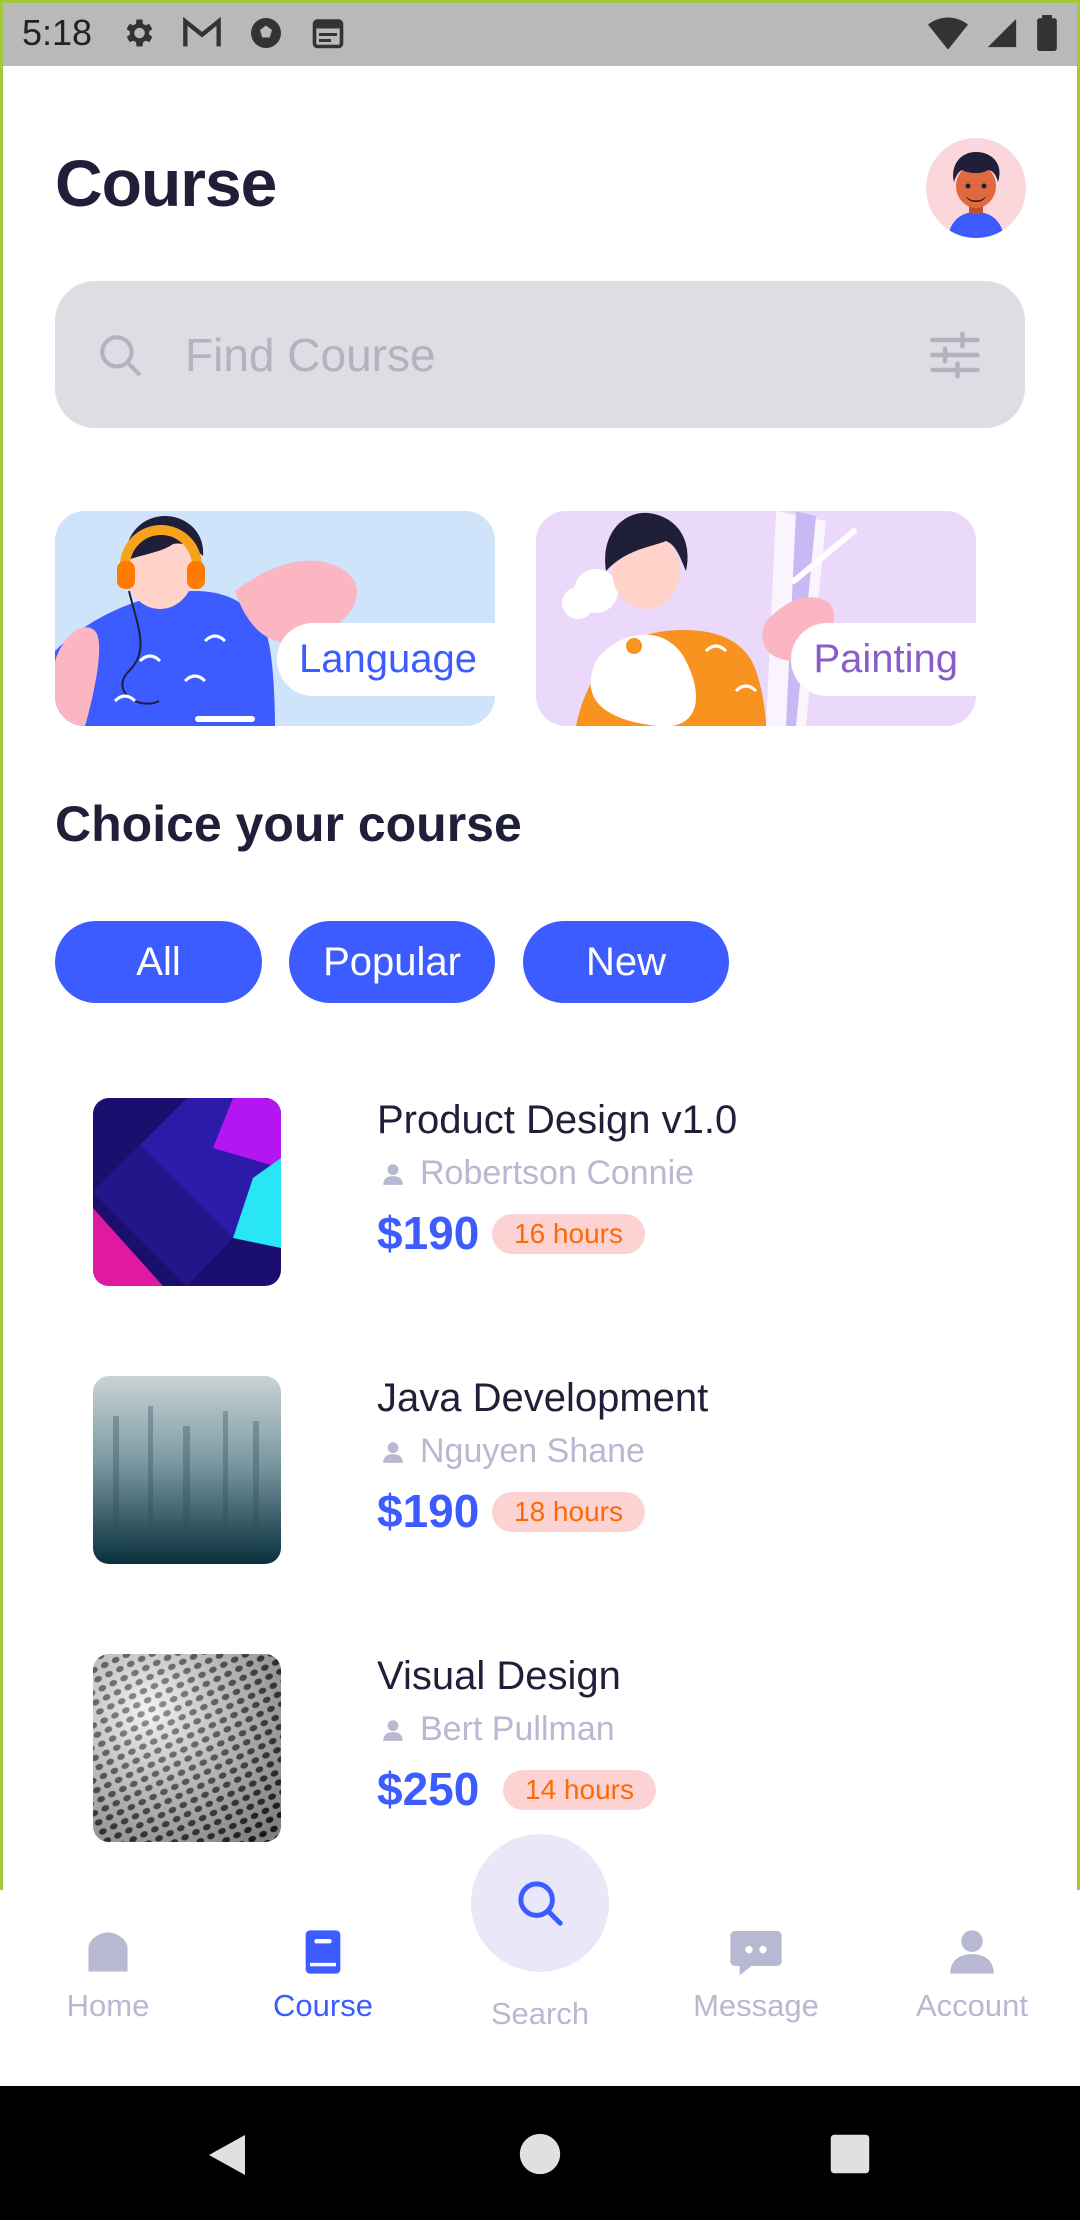 Image resolution: width=1080 pixels, height=2220 pixels. What do you see at coordinates (976, 195) in the screenshot?
I see `avatar-illustration` at bounding box center [976, 195].